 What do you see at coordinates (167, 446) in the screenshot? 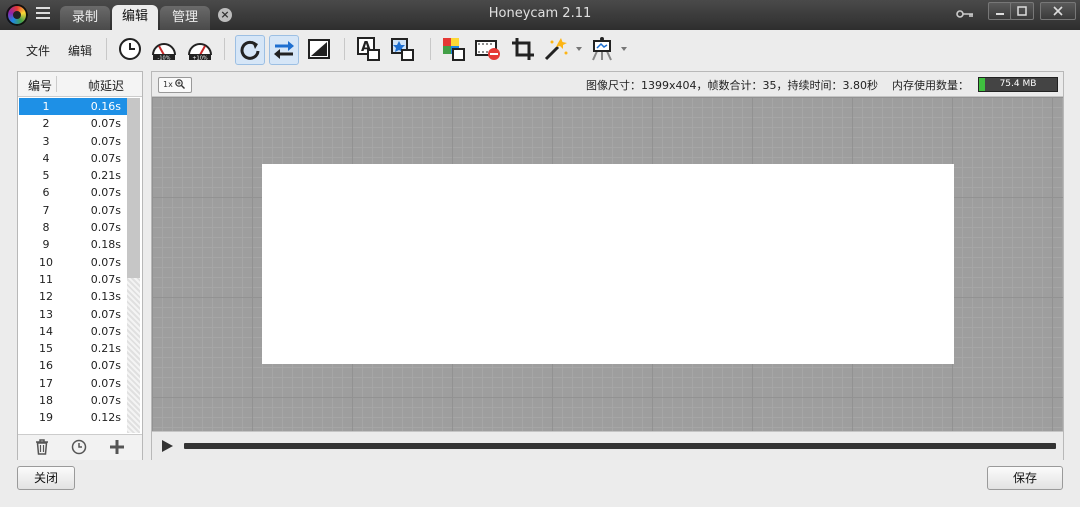
I see `play-icon` at bounding box center [167, 446].